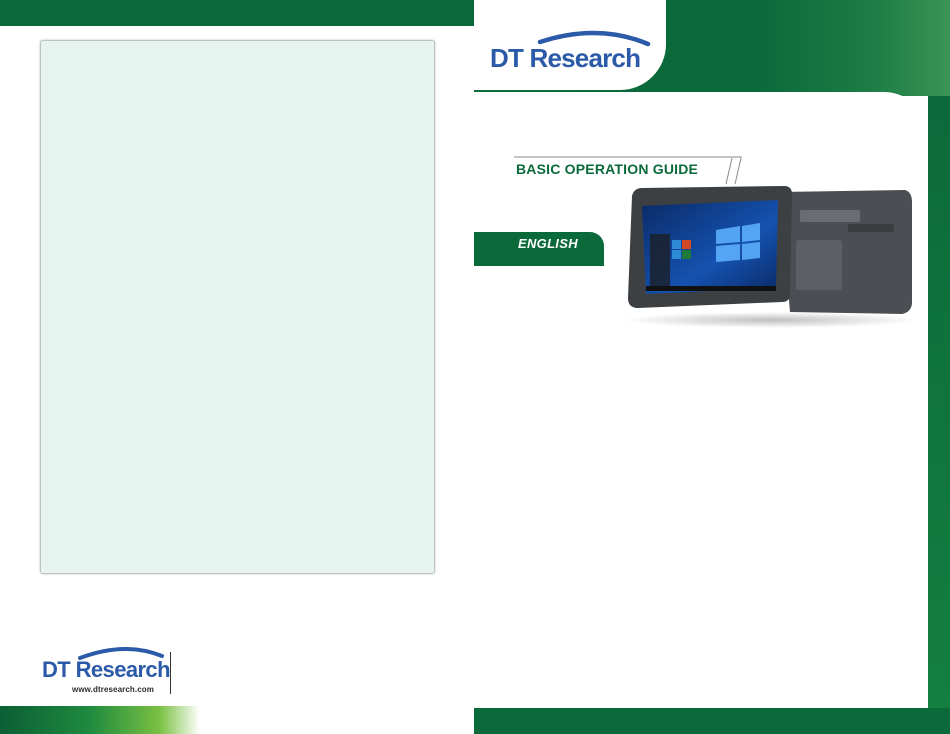 This screenshot has height=734, width=950. What do you see at coordinates (106, 669) in the screenshot?
I see `bottom-logo-text: DT Research` at bounding box center [106, 669].